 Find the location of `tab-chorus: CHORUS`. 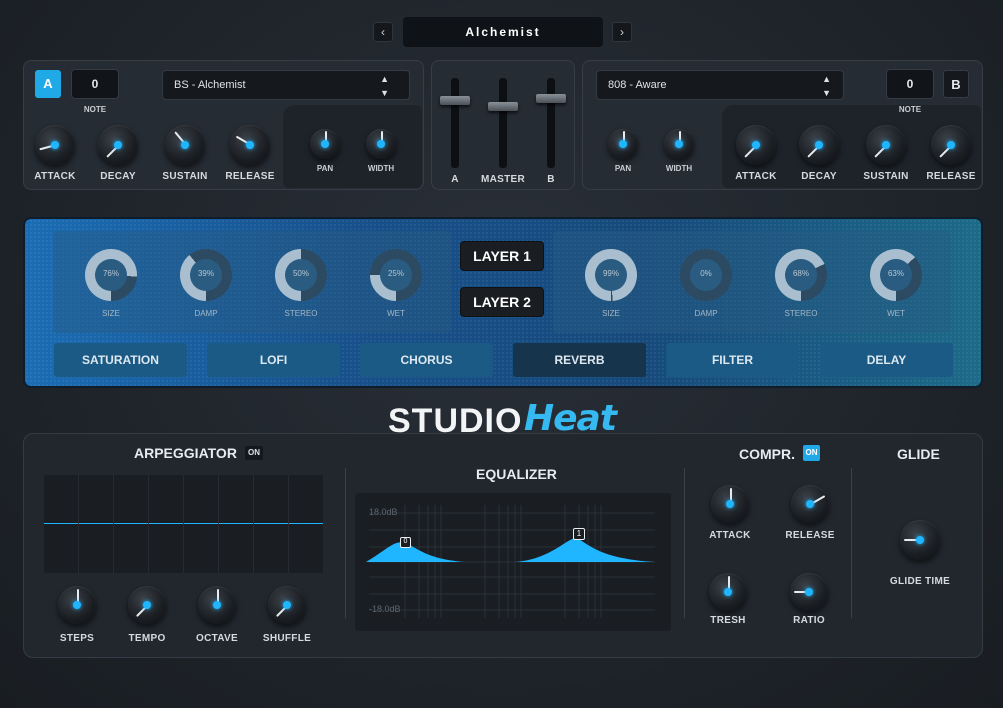

tab-chorus: CHORUS is located at coordinates (426, 360).